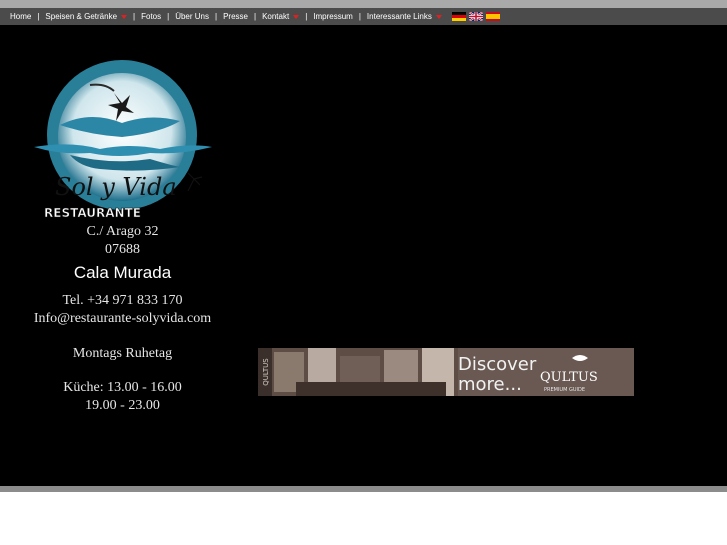 This screenshot has width=727, height=545. What do you see at coordinates (564, 390) in the screenshot?
I see `banner-brand-sub: PREMIUM GUIDE` at bounding box center [564, 390].